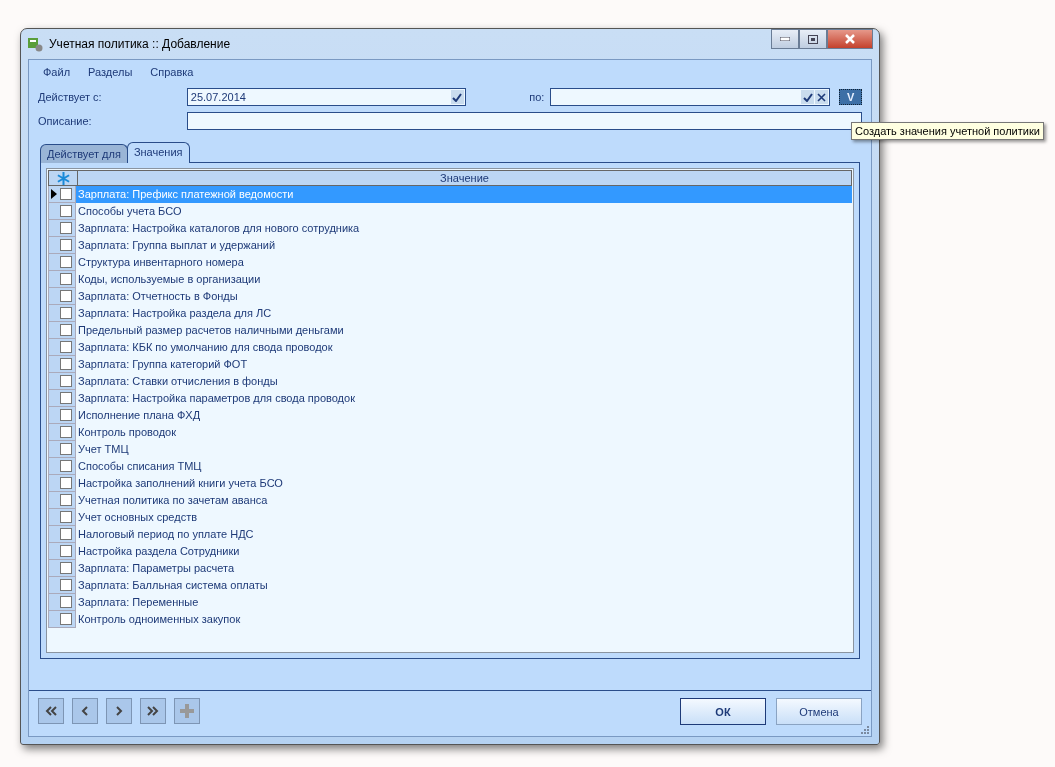  What do you see at coordinates (464, 296) in the screenshot?
I see `grid-row: Зарплата: Отчетность в Фонды` at bounding box center [464, 296].